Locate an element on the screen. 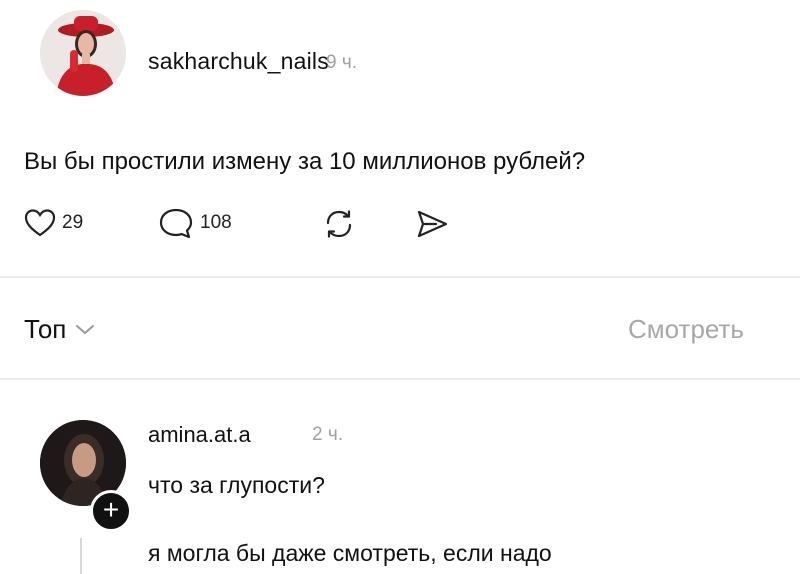  repost-icon is located at coordinates (339, 224).